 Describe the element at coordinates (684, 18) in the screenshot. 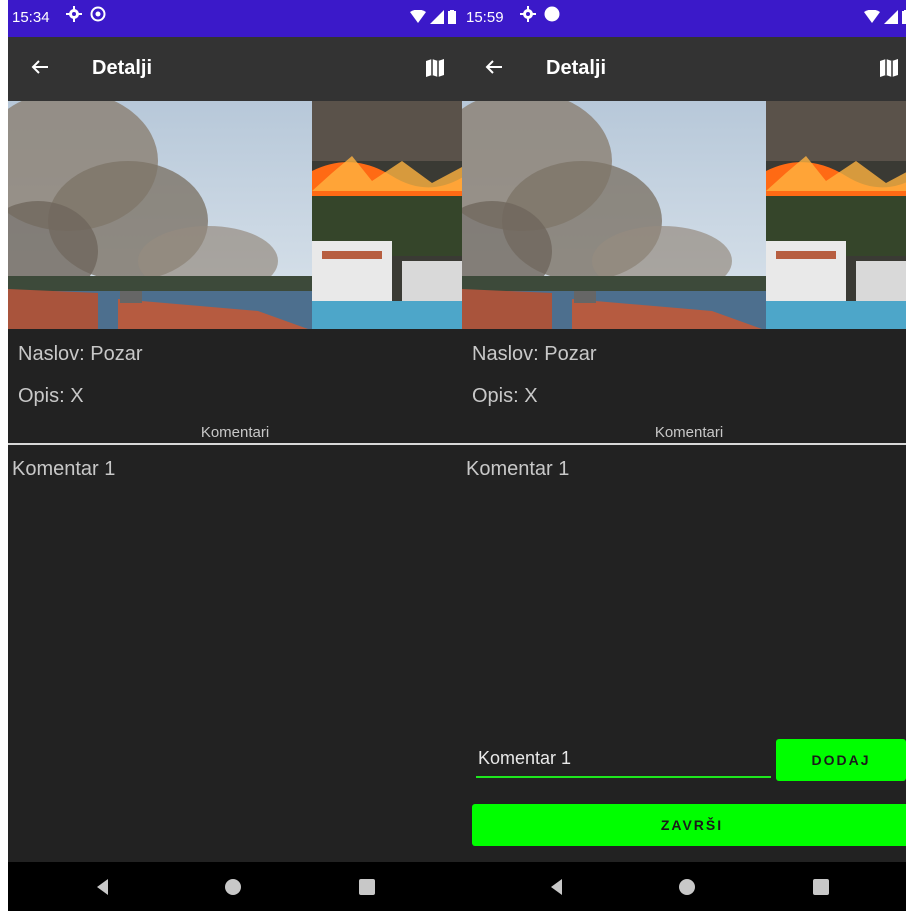

I see `status-bar: 15:59` at that location.